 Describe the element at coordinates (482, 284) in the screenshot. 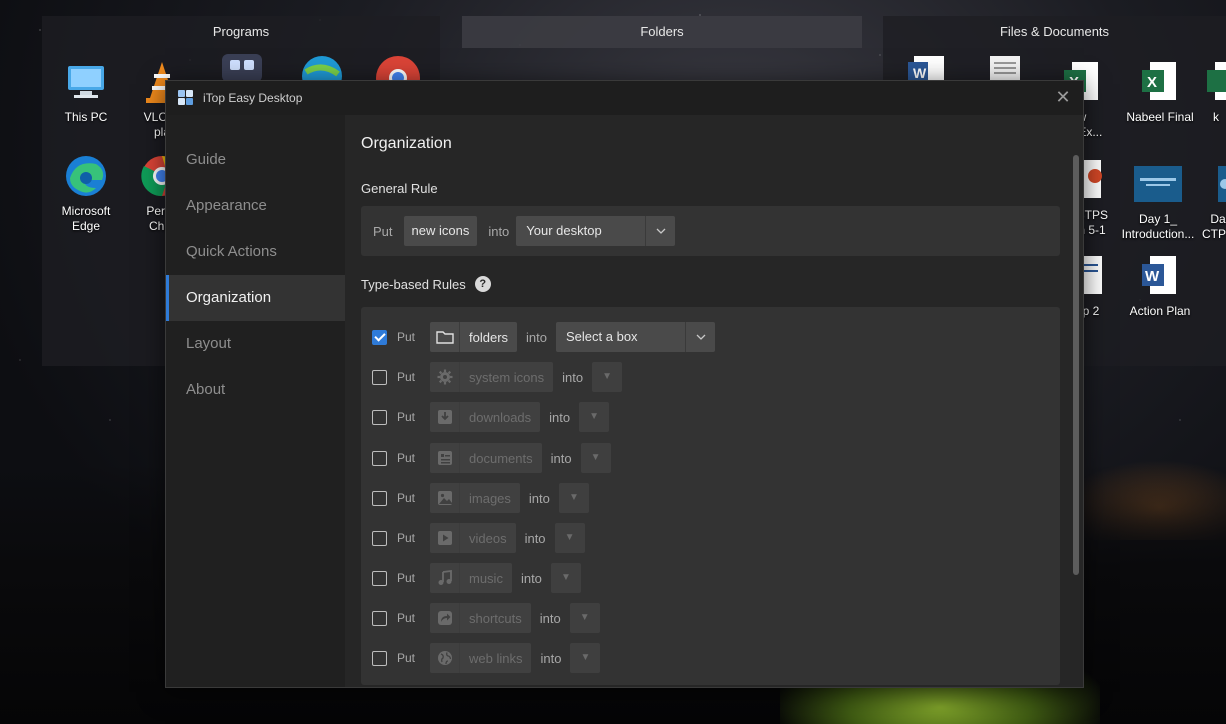

I see `help-icon: ?` at that location.